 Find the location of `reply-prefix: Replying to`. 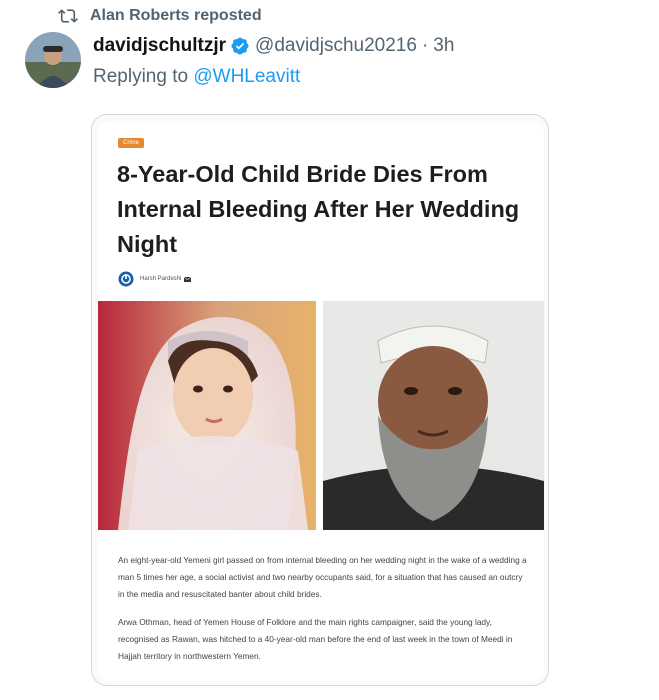

reply-prefix: Replying to is located at coordinates (143, 76).